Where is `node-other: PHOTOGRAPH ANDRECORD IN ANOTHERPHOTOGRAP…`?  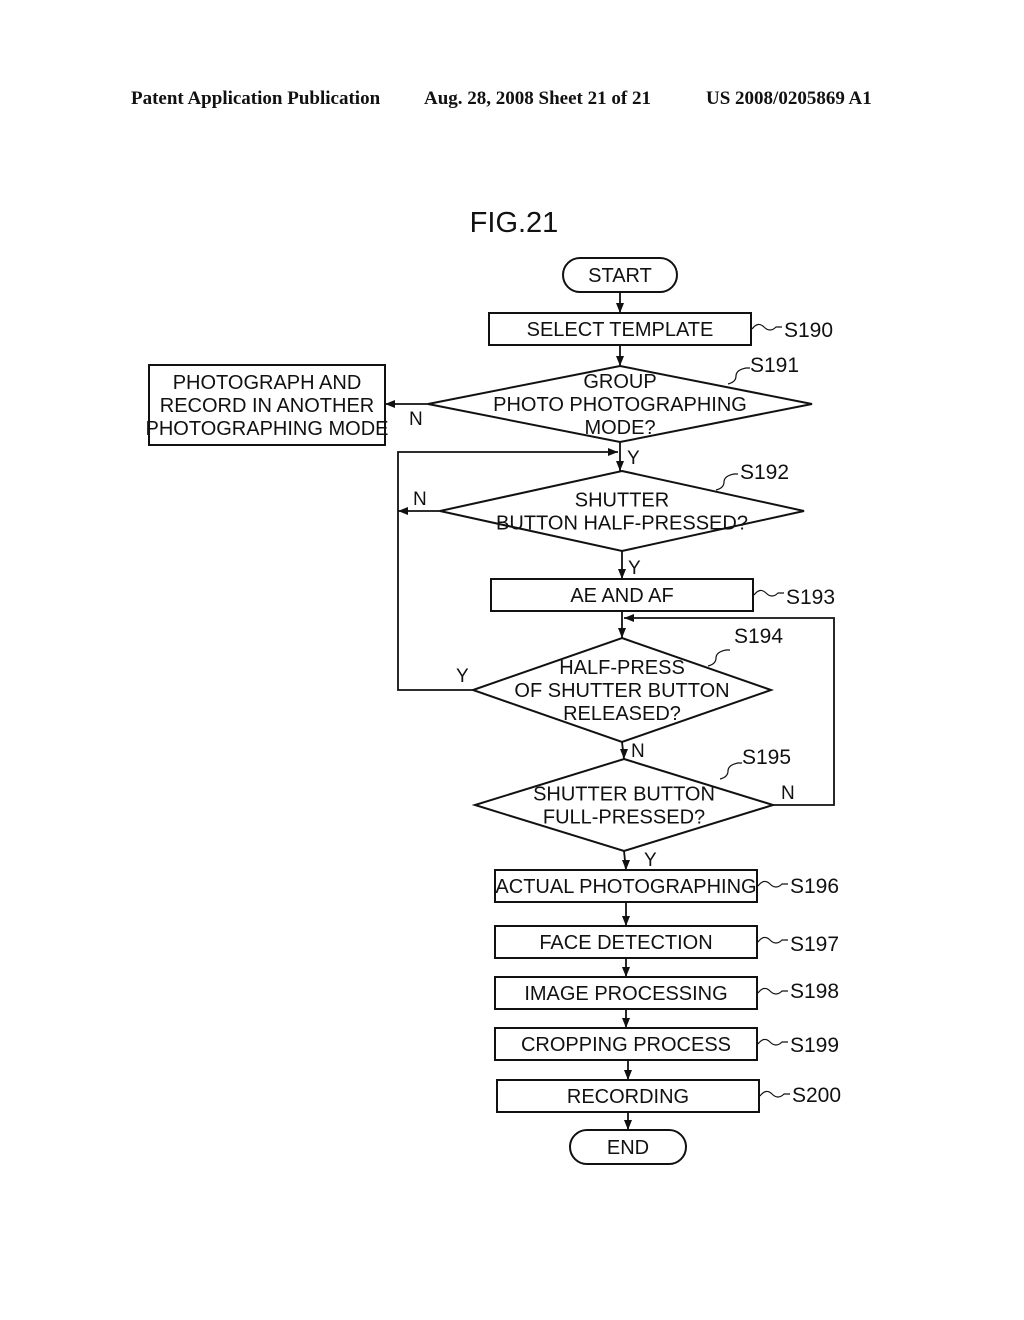 node-other: PHOTOGRAPH ANDRECORD IN ANOTHERPHOTOGRAP… is located at coordinates (267, 405).